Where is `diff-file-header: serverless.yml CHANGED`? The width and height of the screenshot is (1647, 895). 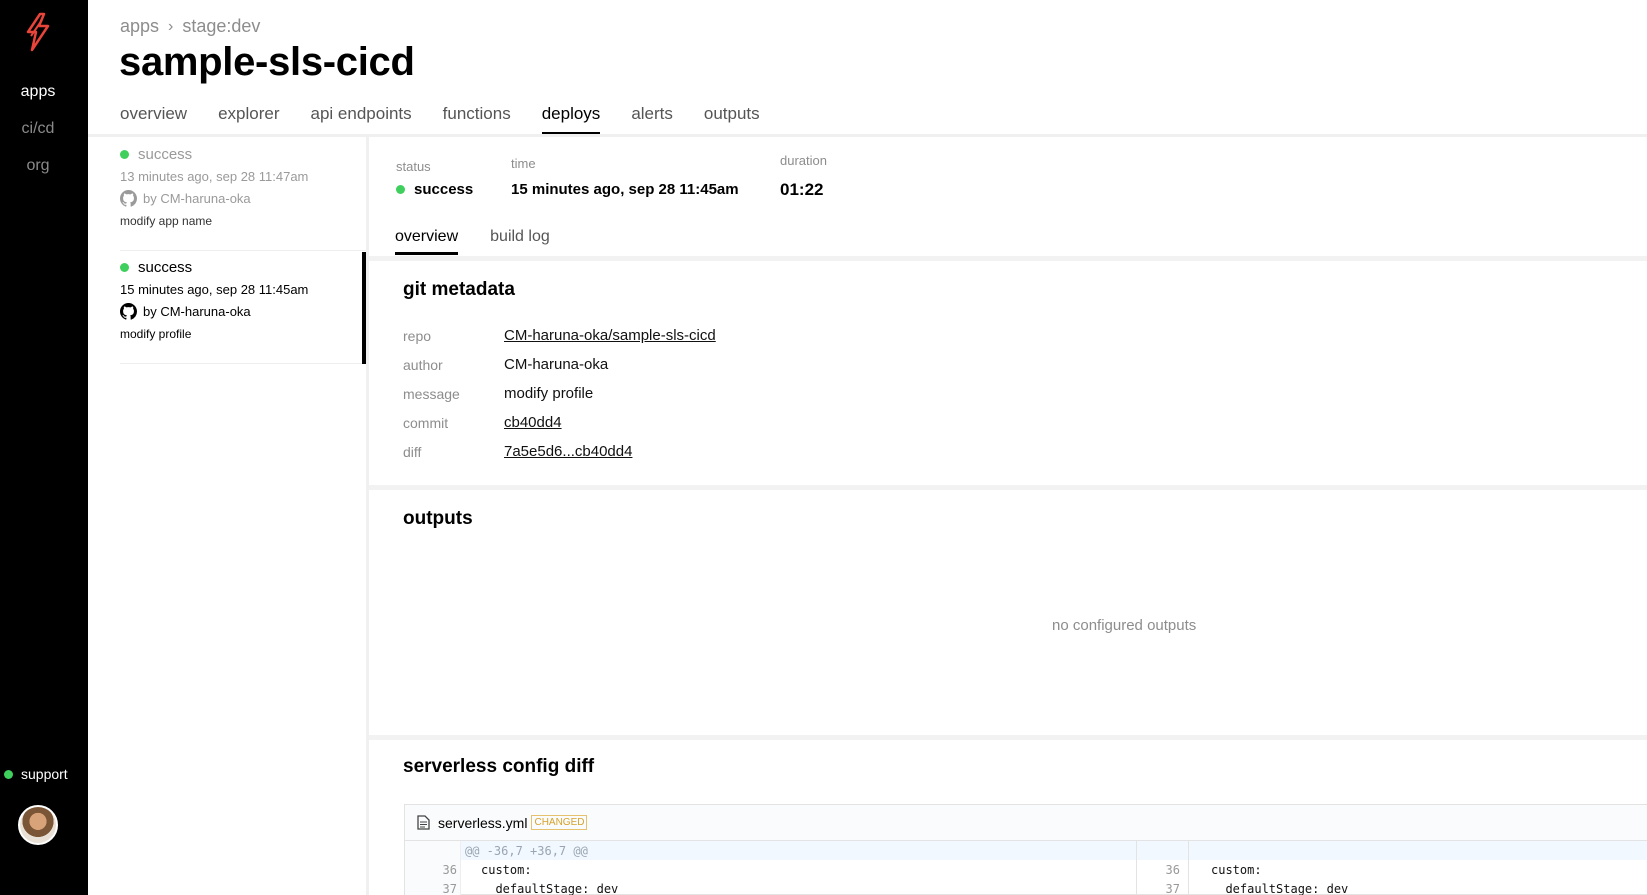
diff-file-header: serverless.yml CHANGED is located at coordinates (1026, 823).